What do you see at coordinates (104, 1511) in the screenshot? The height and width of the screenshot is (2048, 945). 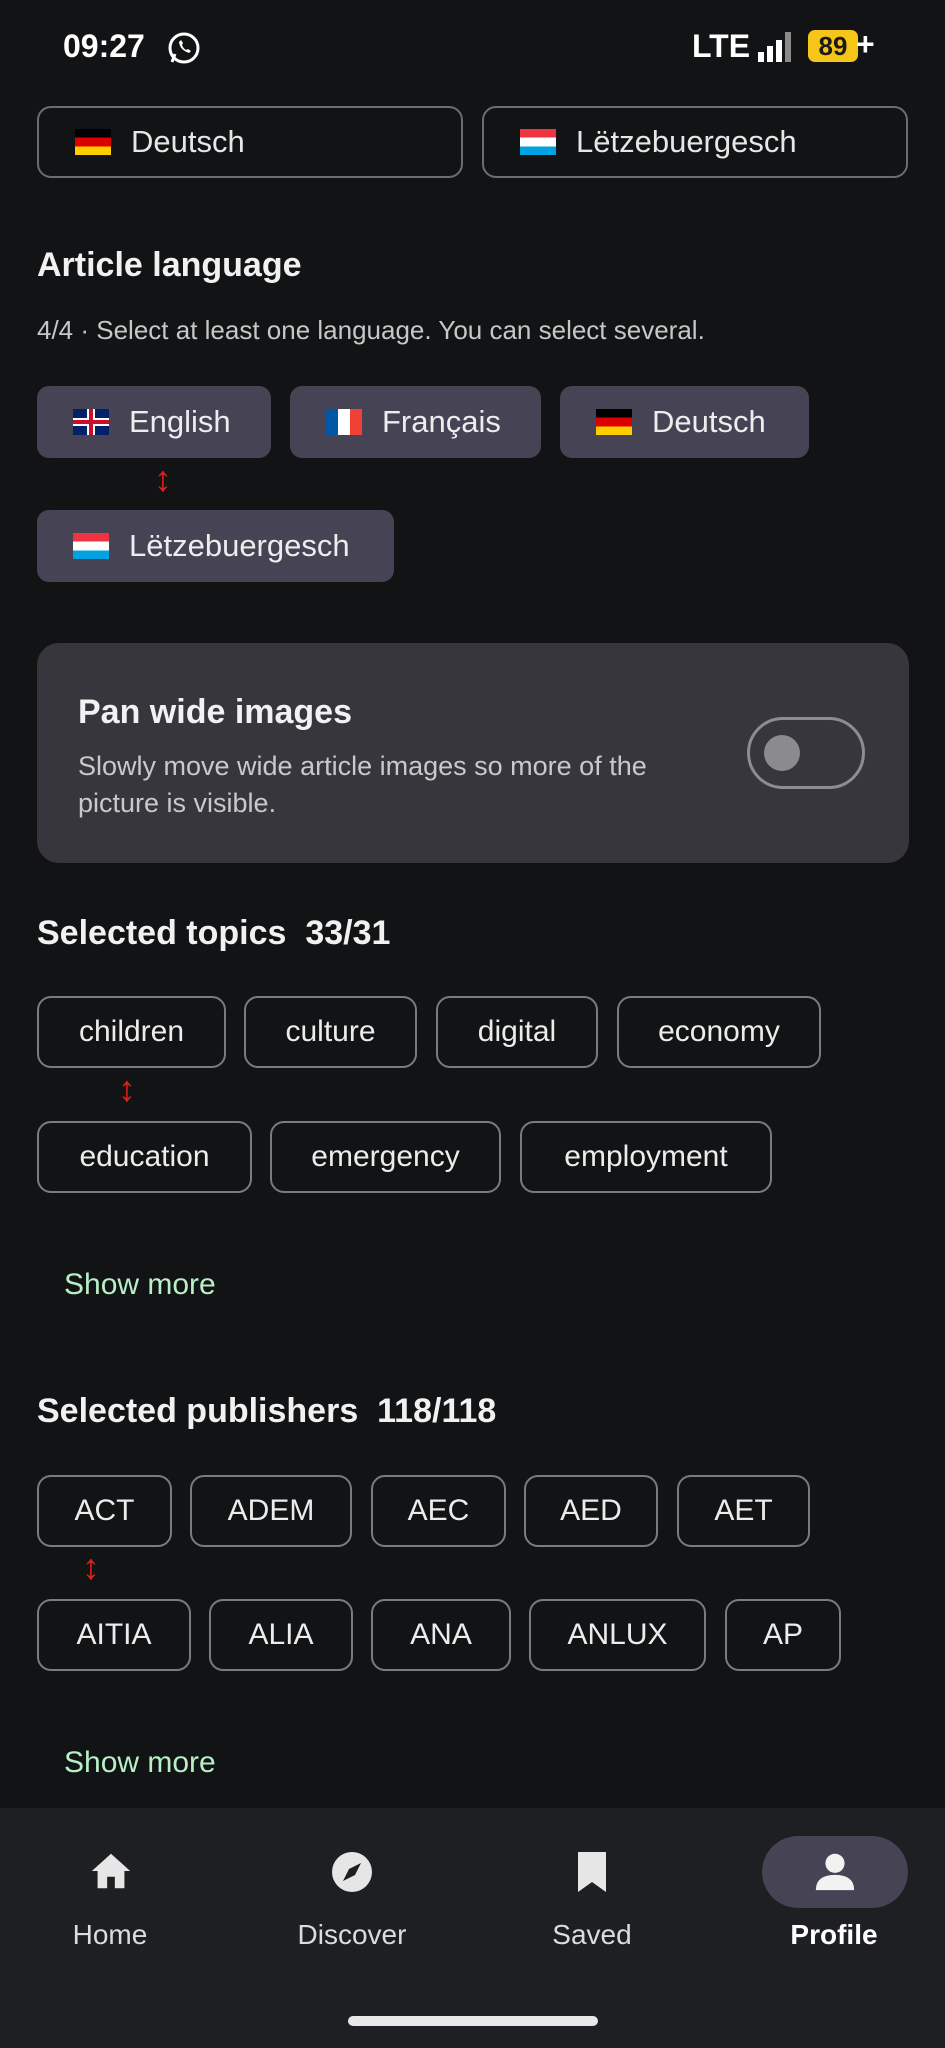 I see `publisher-chip: ACT` at bounding box center [104, 1511].